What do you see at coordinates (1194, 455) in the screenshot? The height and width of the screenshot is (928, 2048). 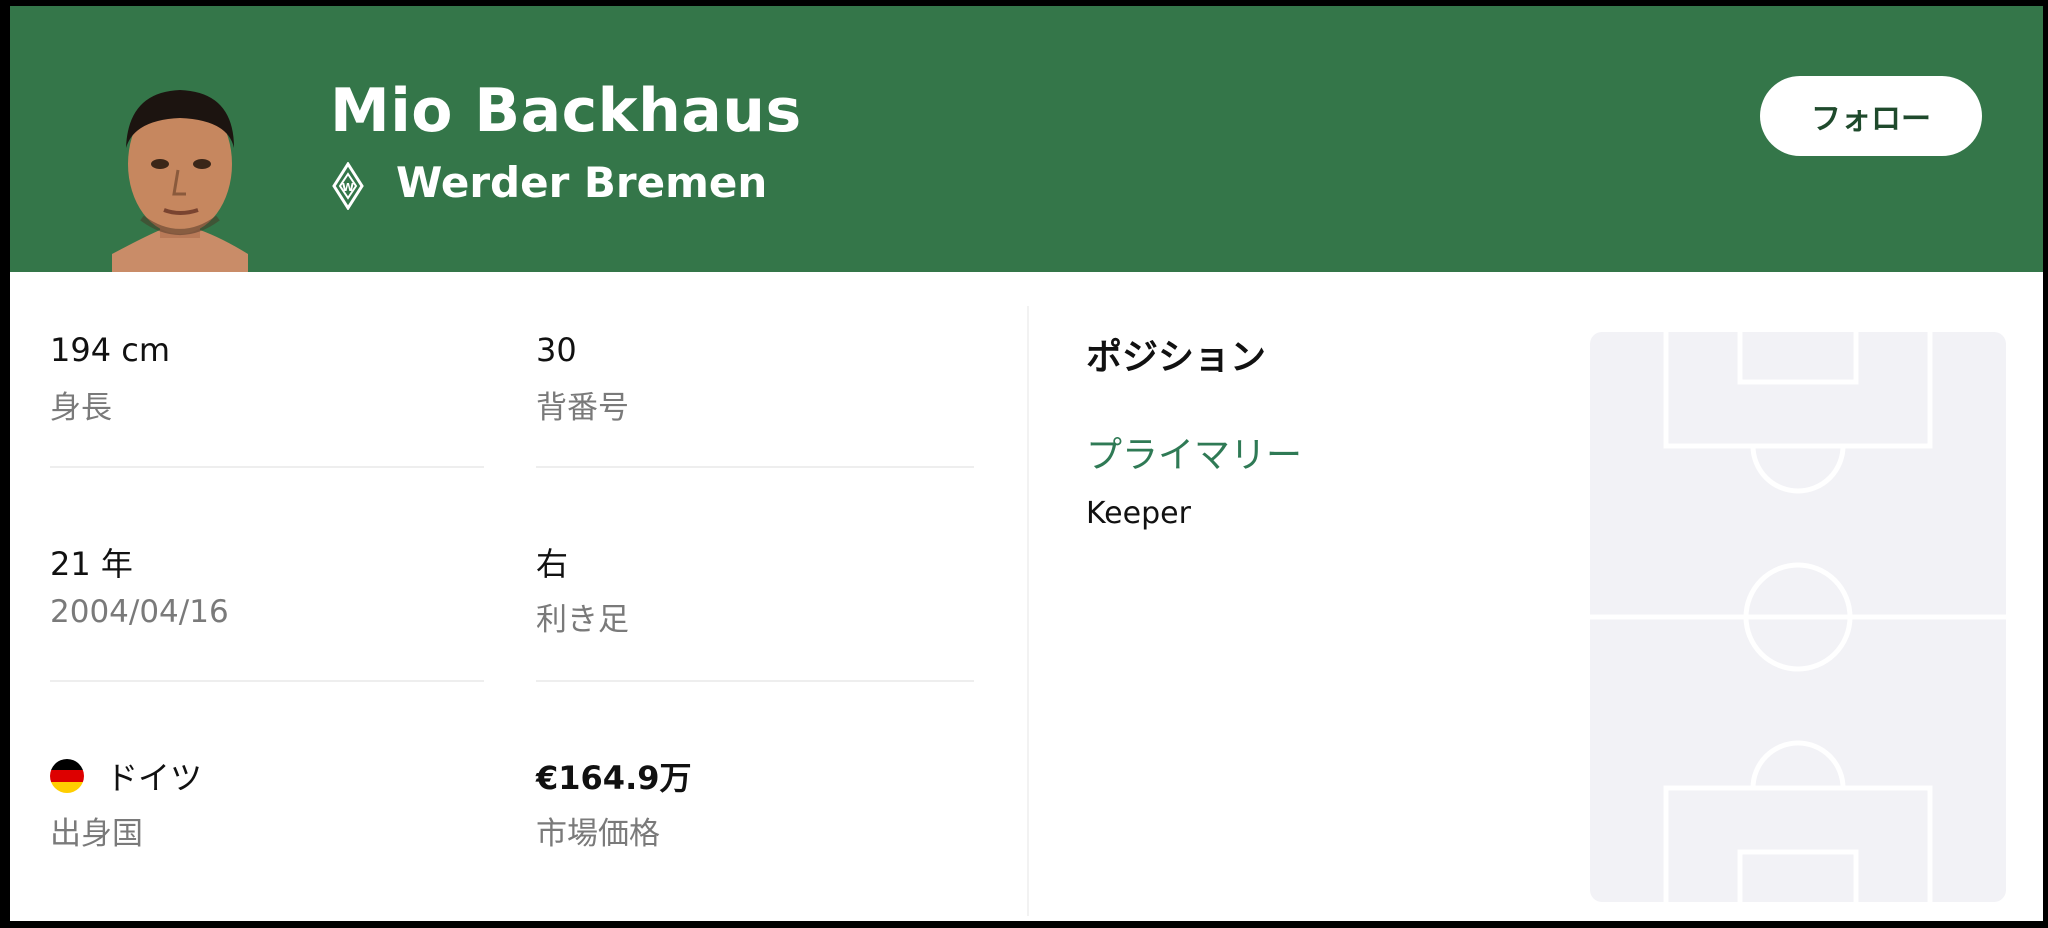 I see `primary-position-label: プライマリー` at bounding box center [1194, 455].